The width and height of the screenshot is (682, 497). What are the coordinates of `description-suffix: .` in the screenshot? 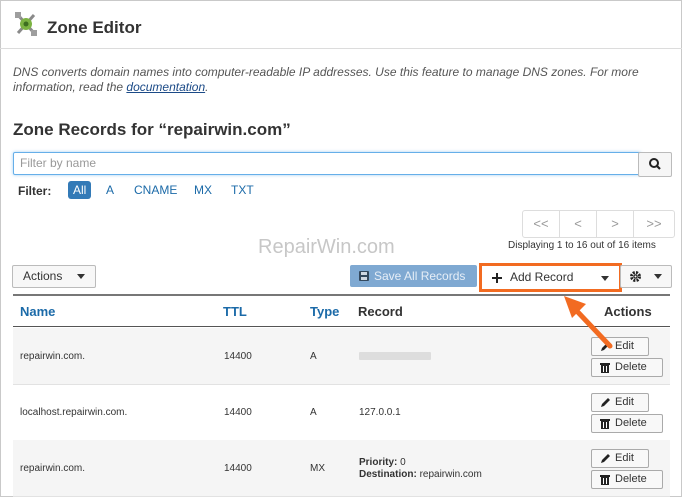 It's located at (207, 87).